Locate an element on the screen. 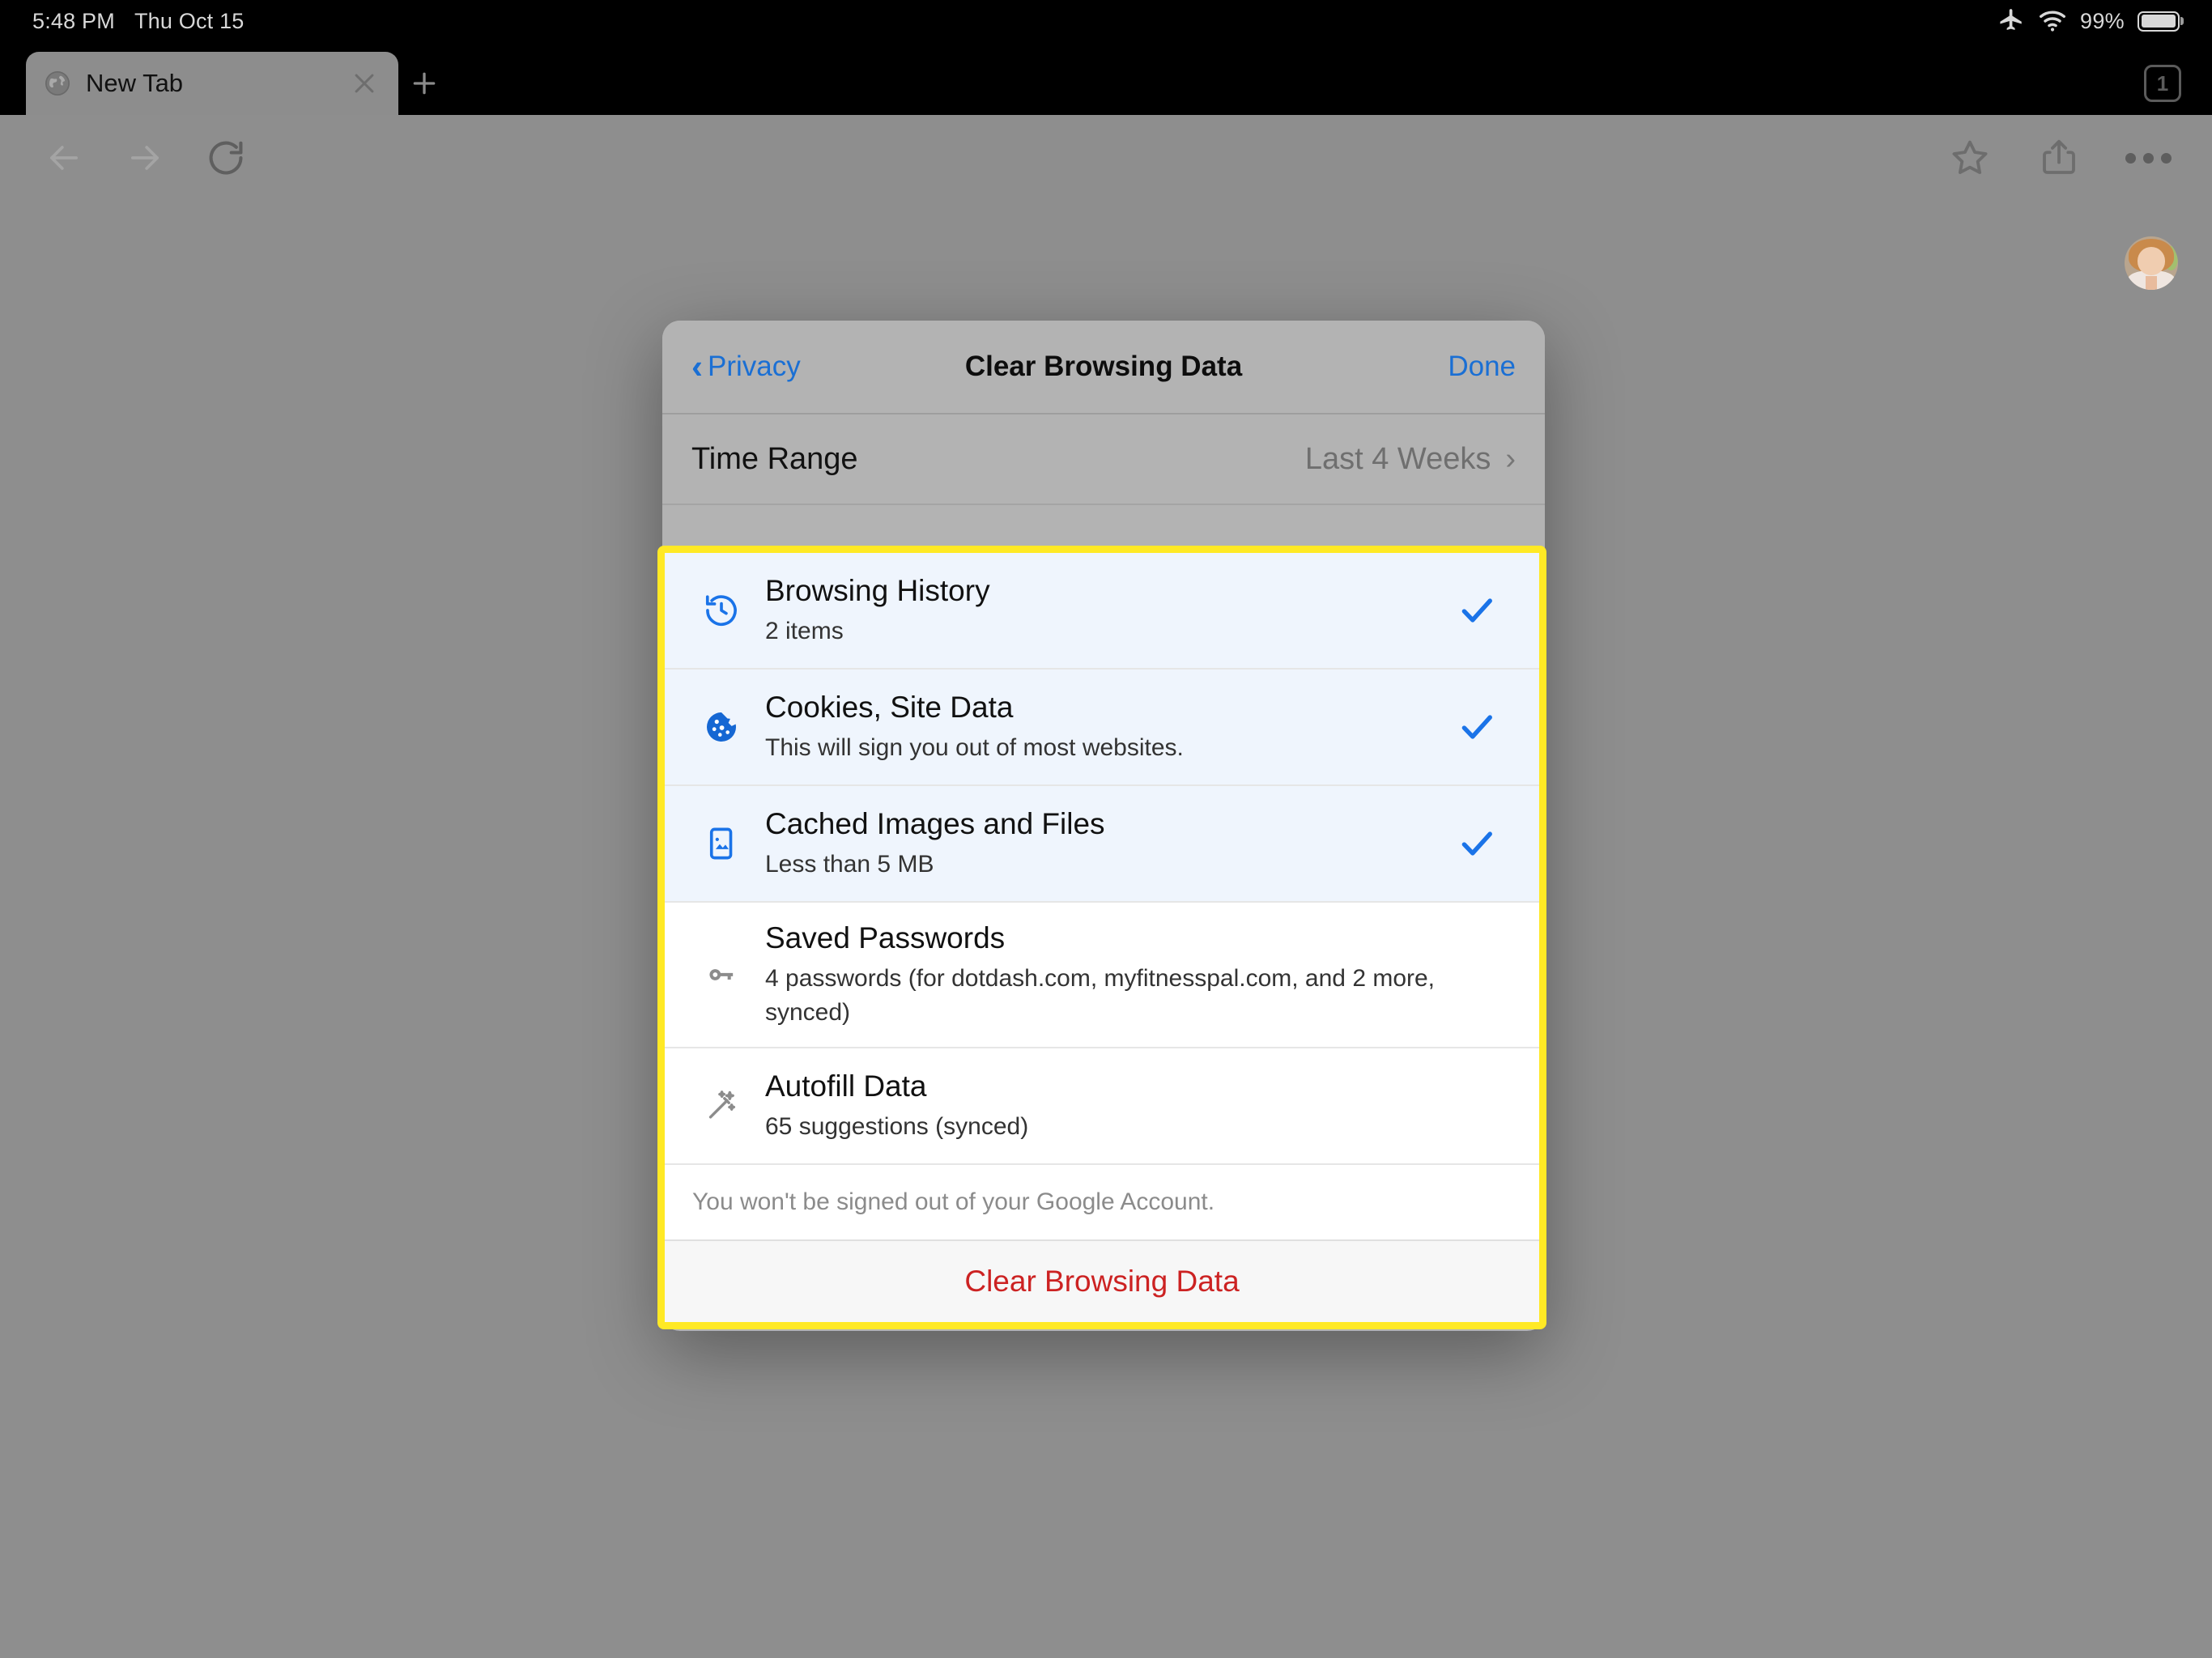 This screenshot has width=2212, height=1658. time-range-value-group: Last 4 Weeks › is located at coordinates (1411, 459).